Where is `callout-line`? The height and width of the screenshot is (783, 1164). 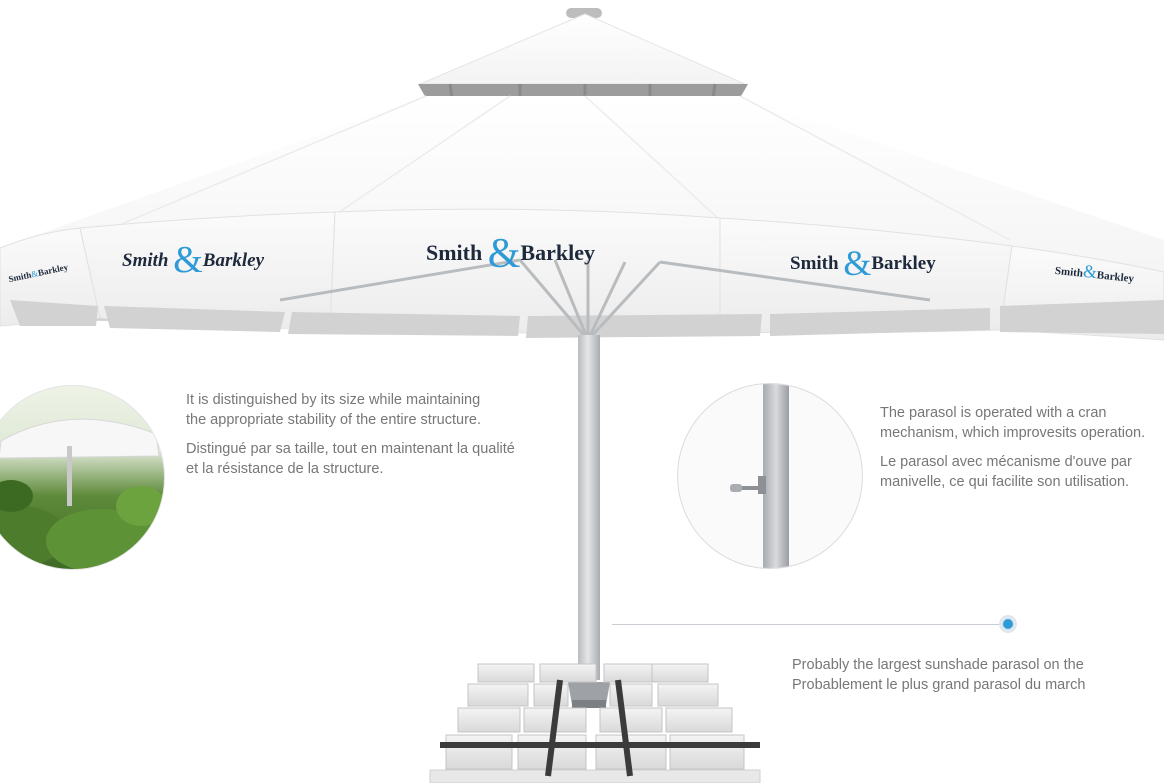
callout-line is located at coordinates (810, 624).